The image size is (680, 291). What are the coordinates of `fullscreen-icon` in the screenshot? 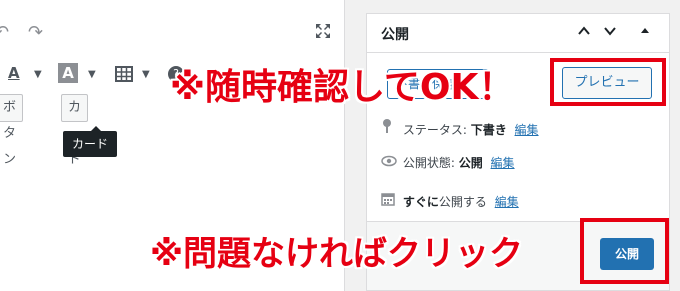 It's located at (323, 32).